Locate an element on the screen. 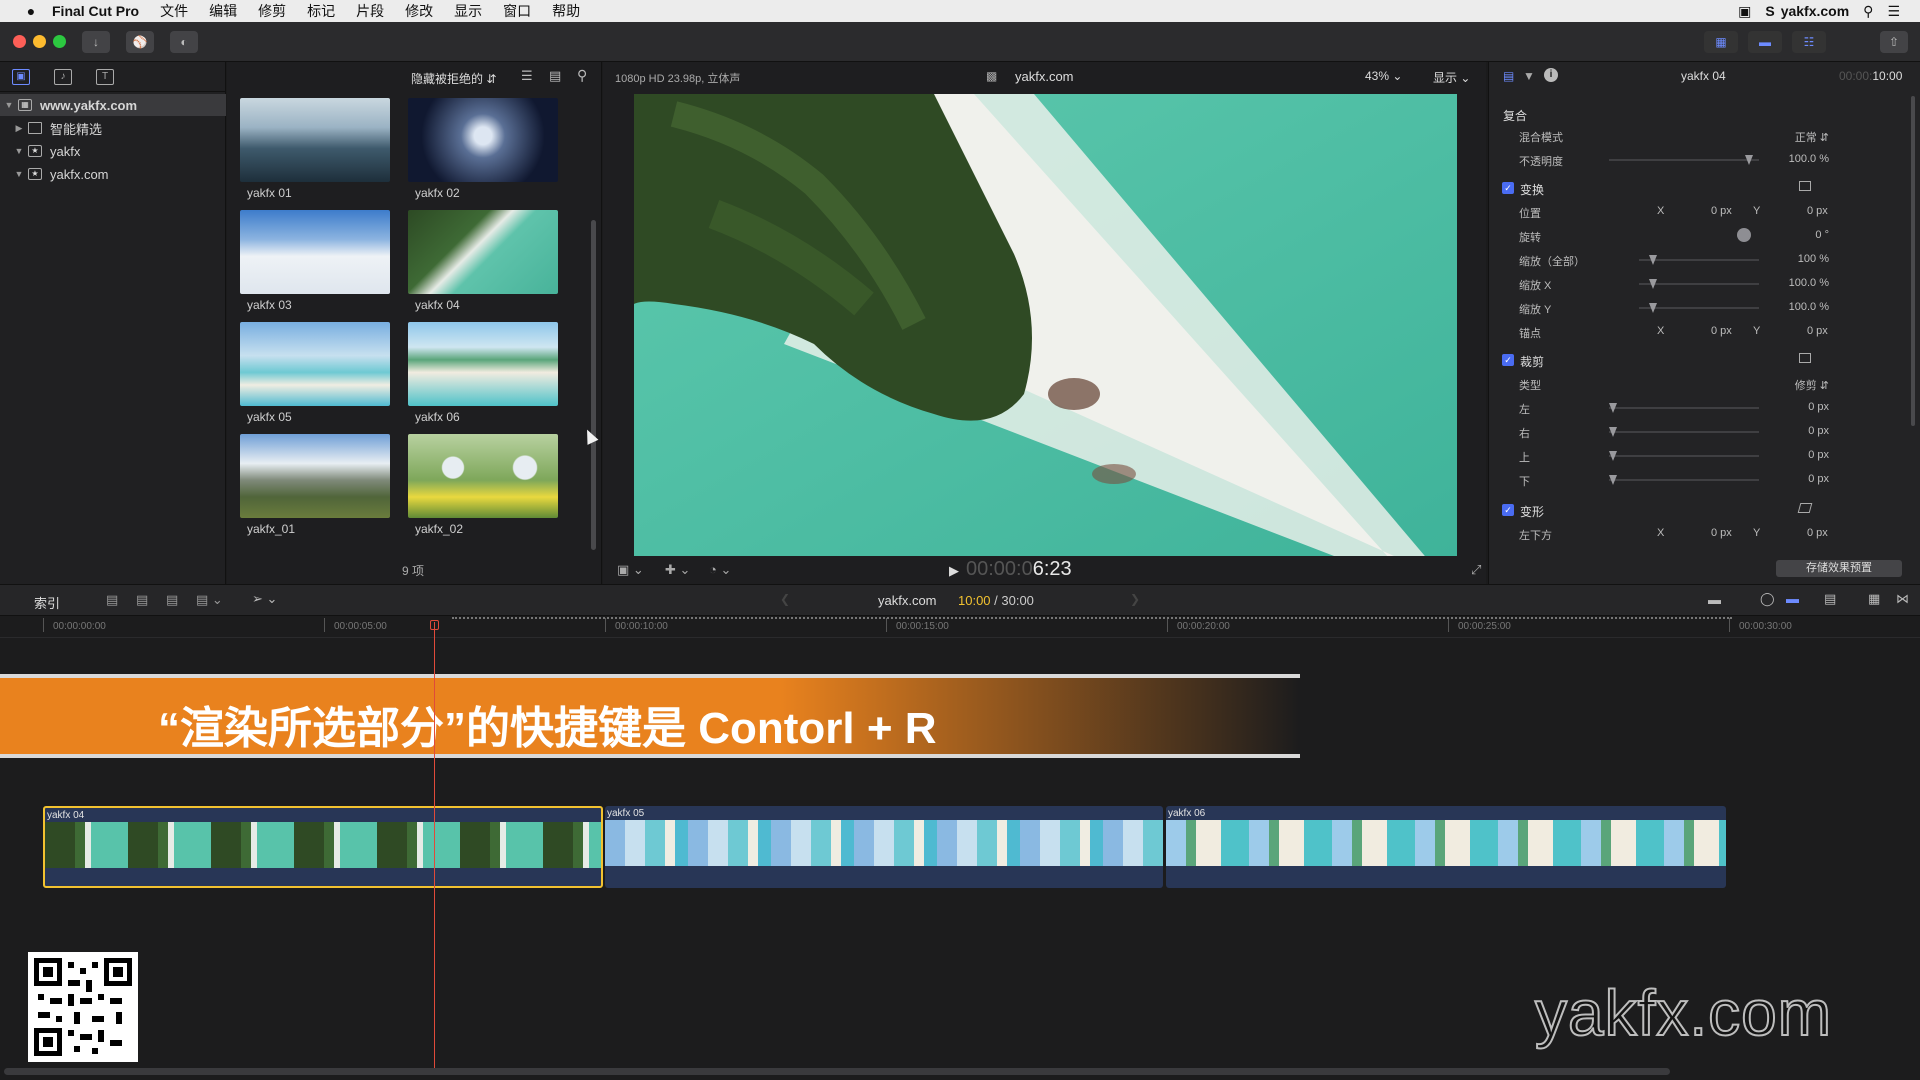  menu-file: 文件 is located at coordinates (174, 11).